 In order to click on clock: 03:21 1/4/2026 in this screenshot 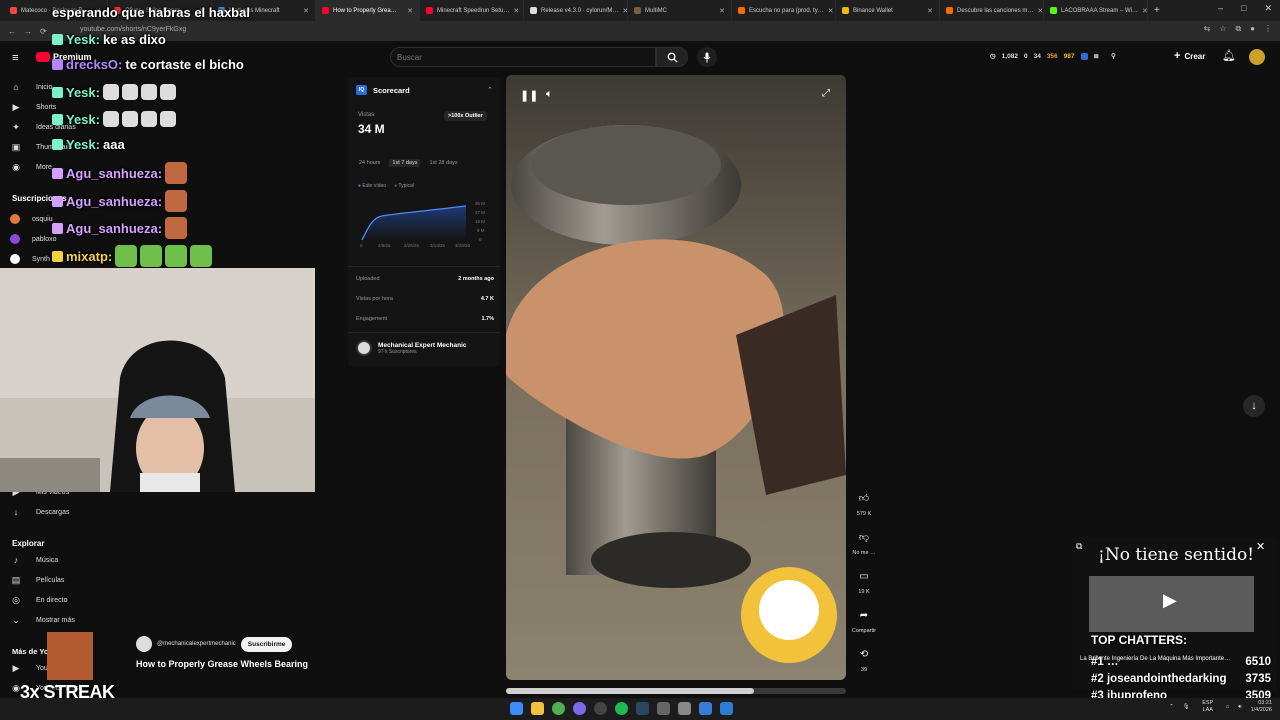, I will do `click(1261, 707)`.